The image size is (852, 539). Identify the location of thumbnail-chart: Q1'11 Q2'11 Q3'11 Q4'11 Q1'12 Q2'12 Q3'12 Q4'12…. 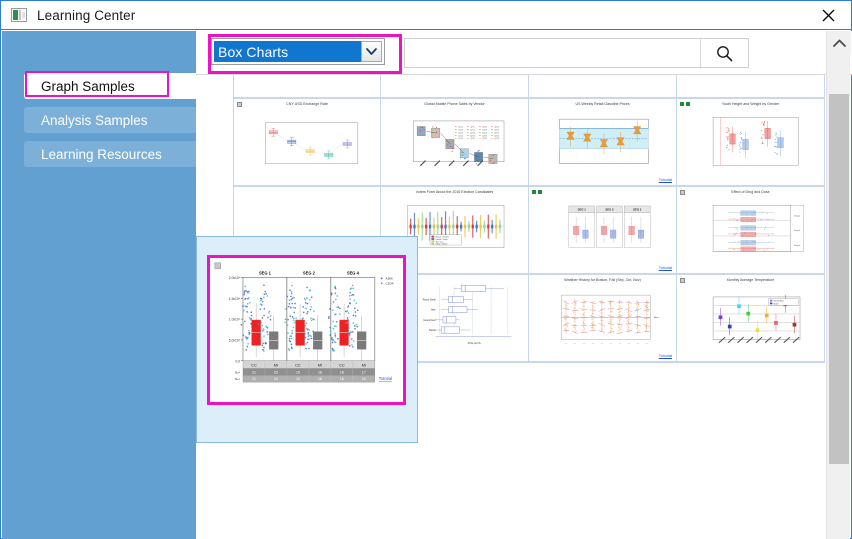
(458, 143).